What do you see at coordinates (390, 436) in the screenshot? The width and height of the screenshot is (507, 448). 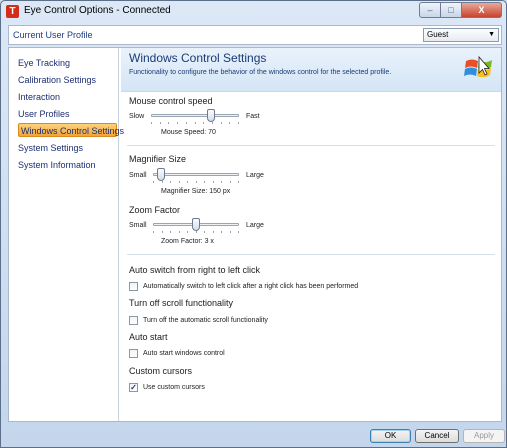 I see `ok-button: OK` at bounding box center [390, 436].